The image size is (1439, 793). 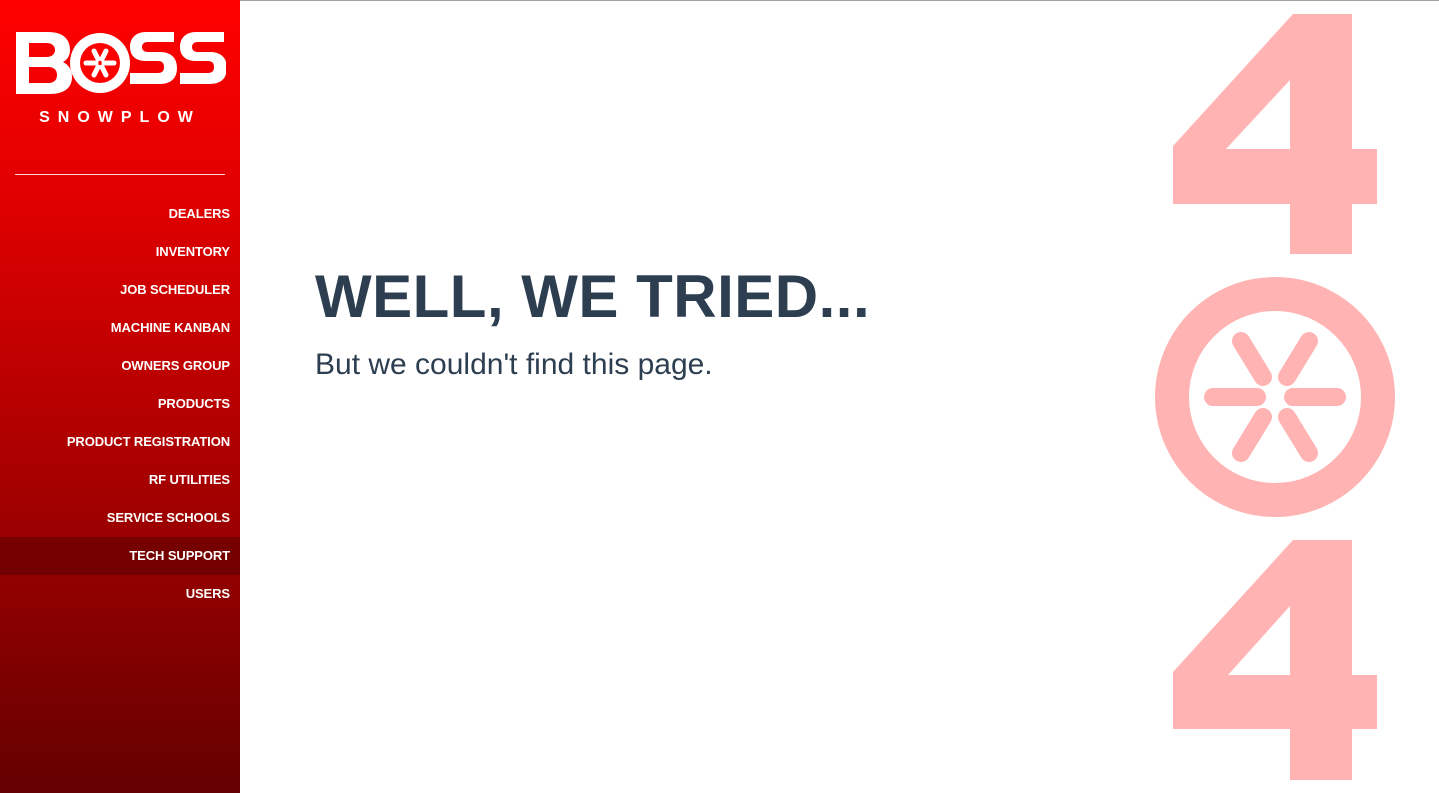 What do you see at coordinates (120, 442) in the screenshot?
I see `sidebar-item-product-registration: PRODUCT REGISTRATION` at bounding box center [120, 442].